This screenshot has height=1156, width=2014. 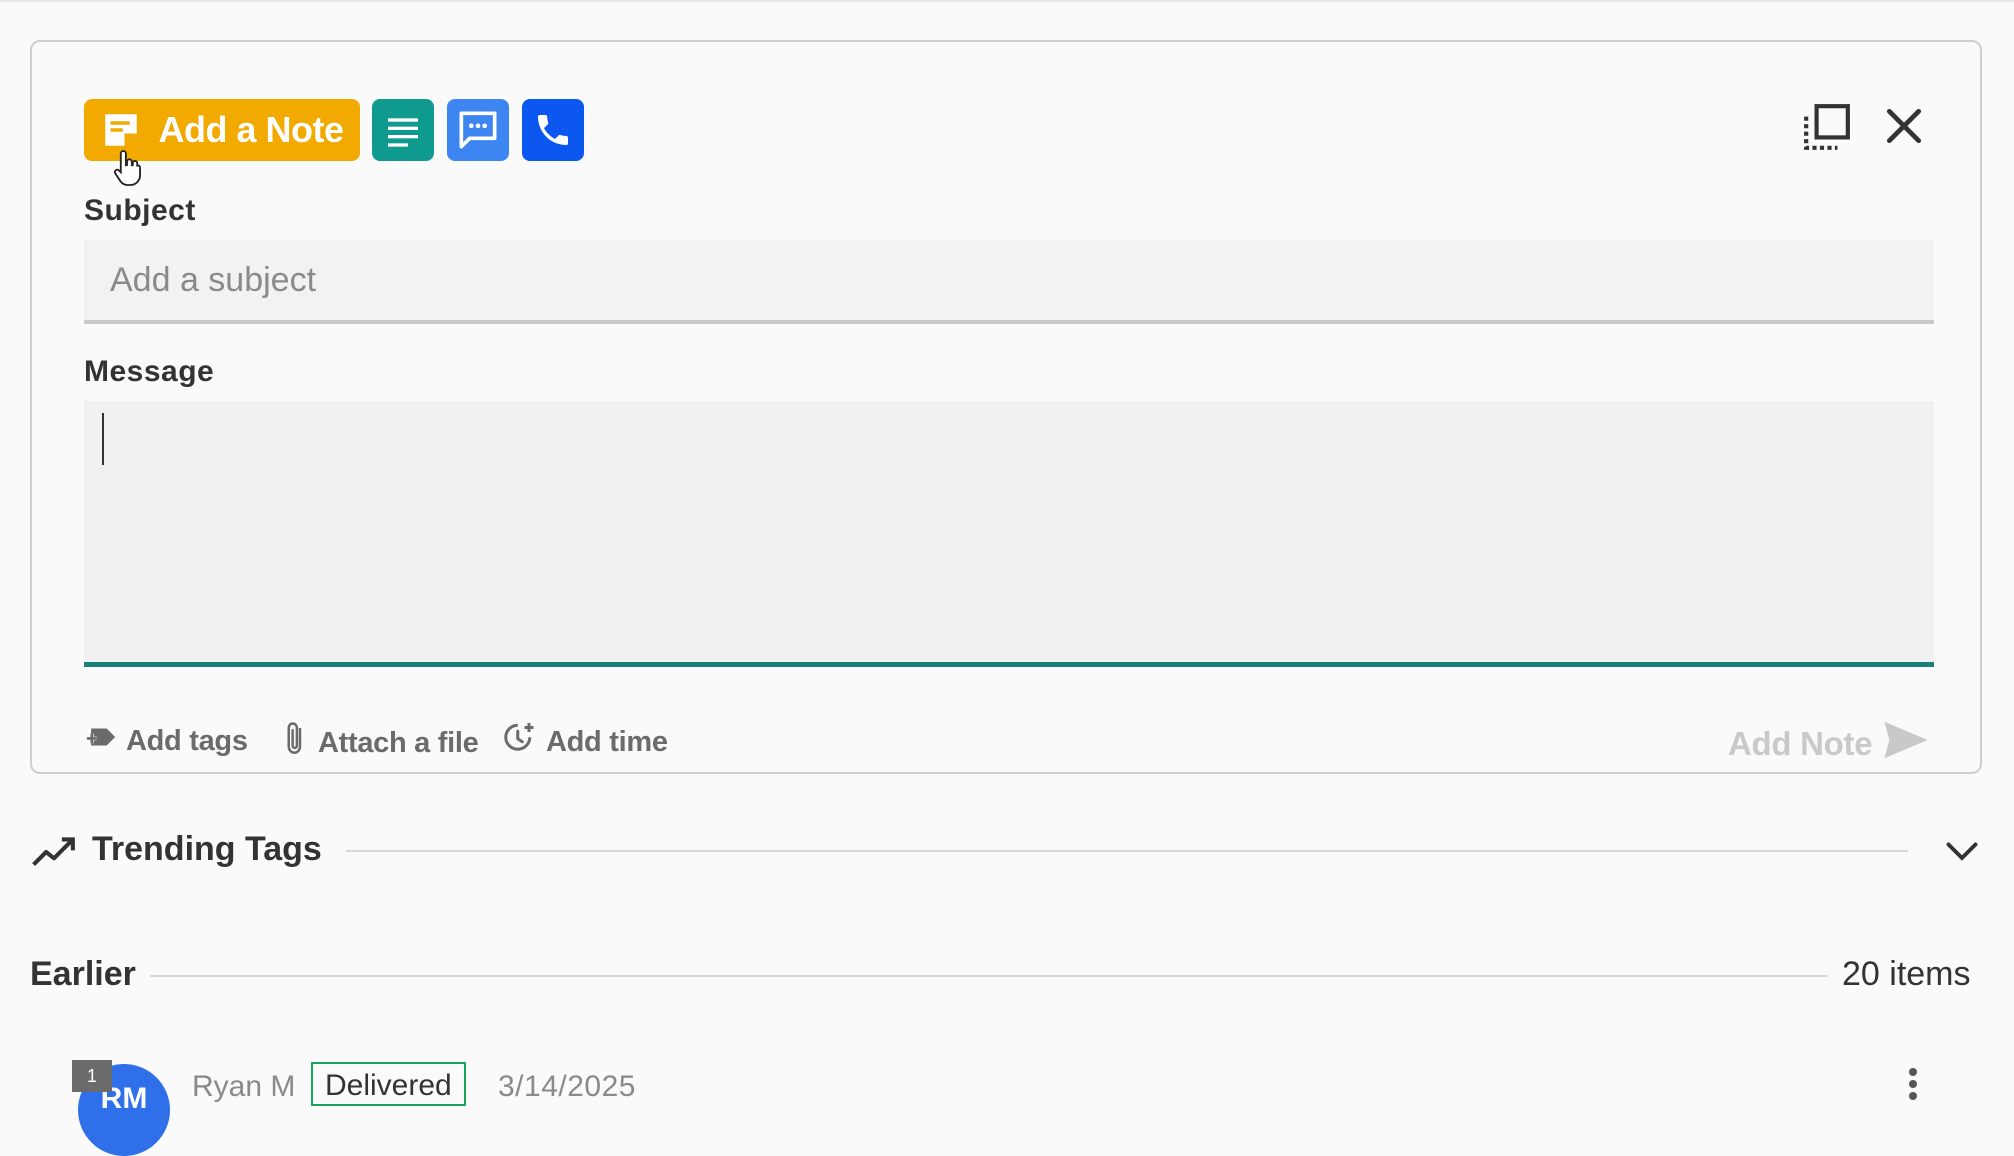 What do you see at coordinates (1827, 129) in the screenshot?
I see `expand-icon` at bounding box center [1827, 129].